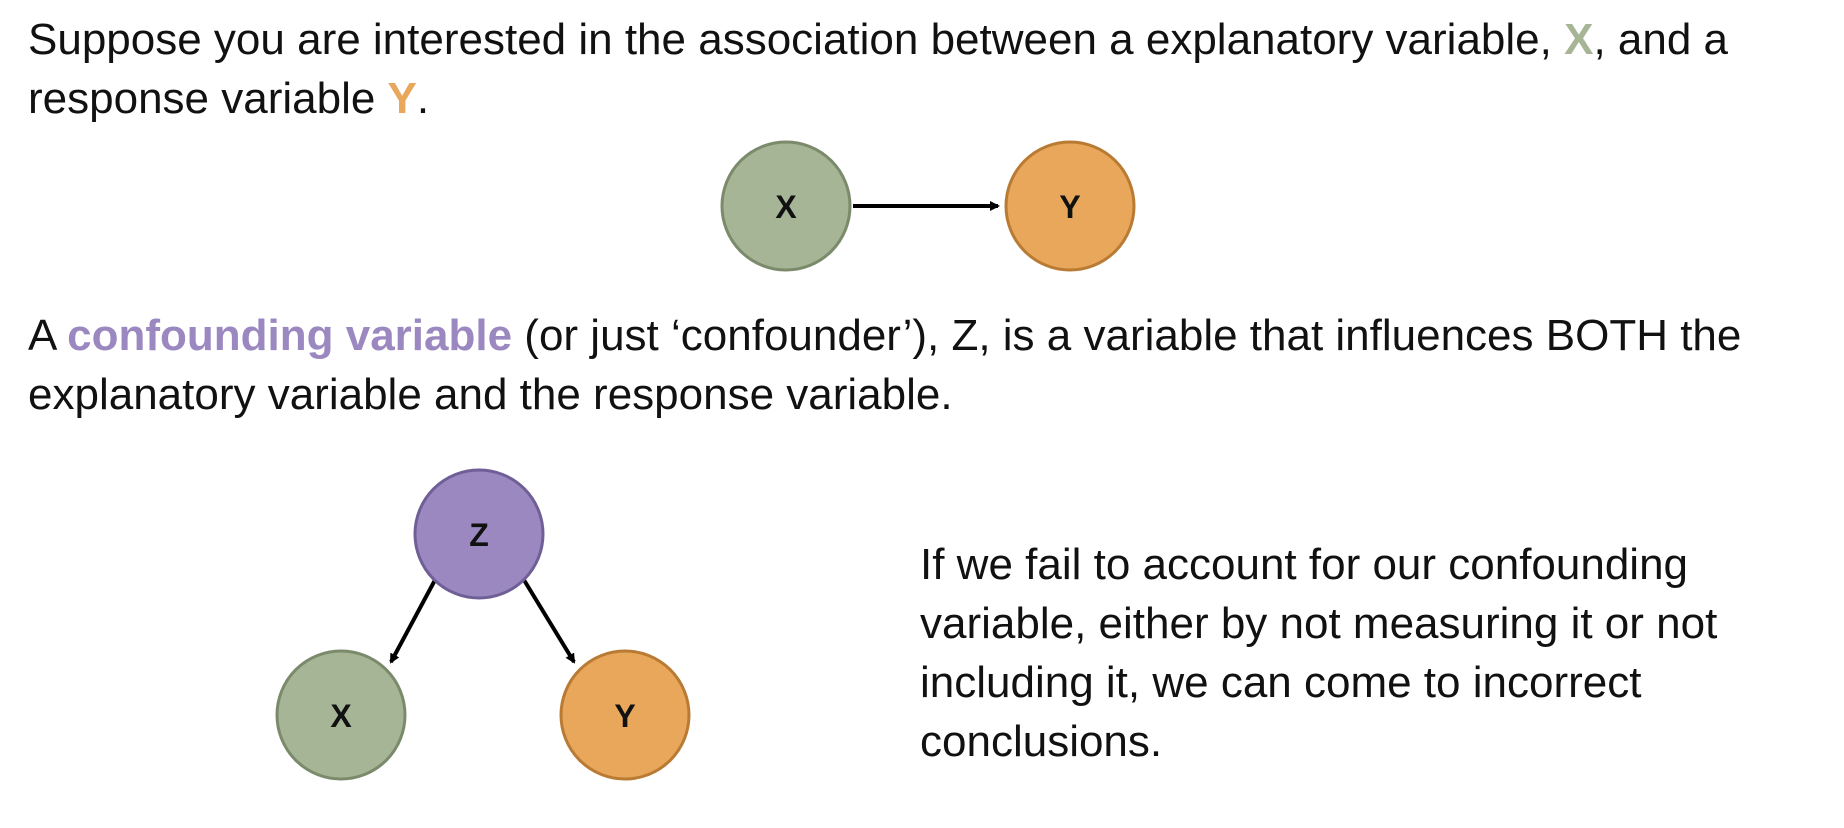  Describe the element at coordinates (483, 624) in the screenshot. I see `confounder-diagram: Z X Y` at that location.